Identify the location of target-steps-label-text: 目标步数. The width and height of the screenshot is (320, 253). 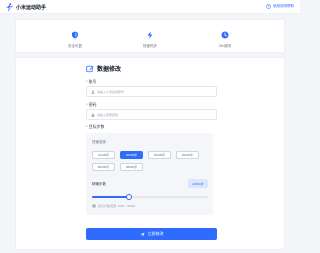
(96, 126).